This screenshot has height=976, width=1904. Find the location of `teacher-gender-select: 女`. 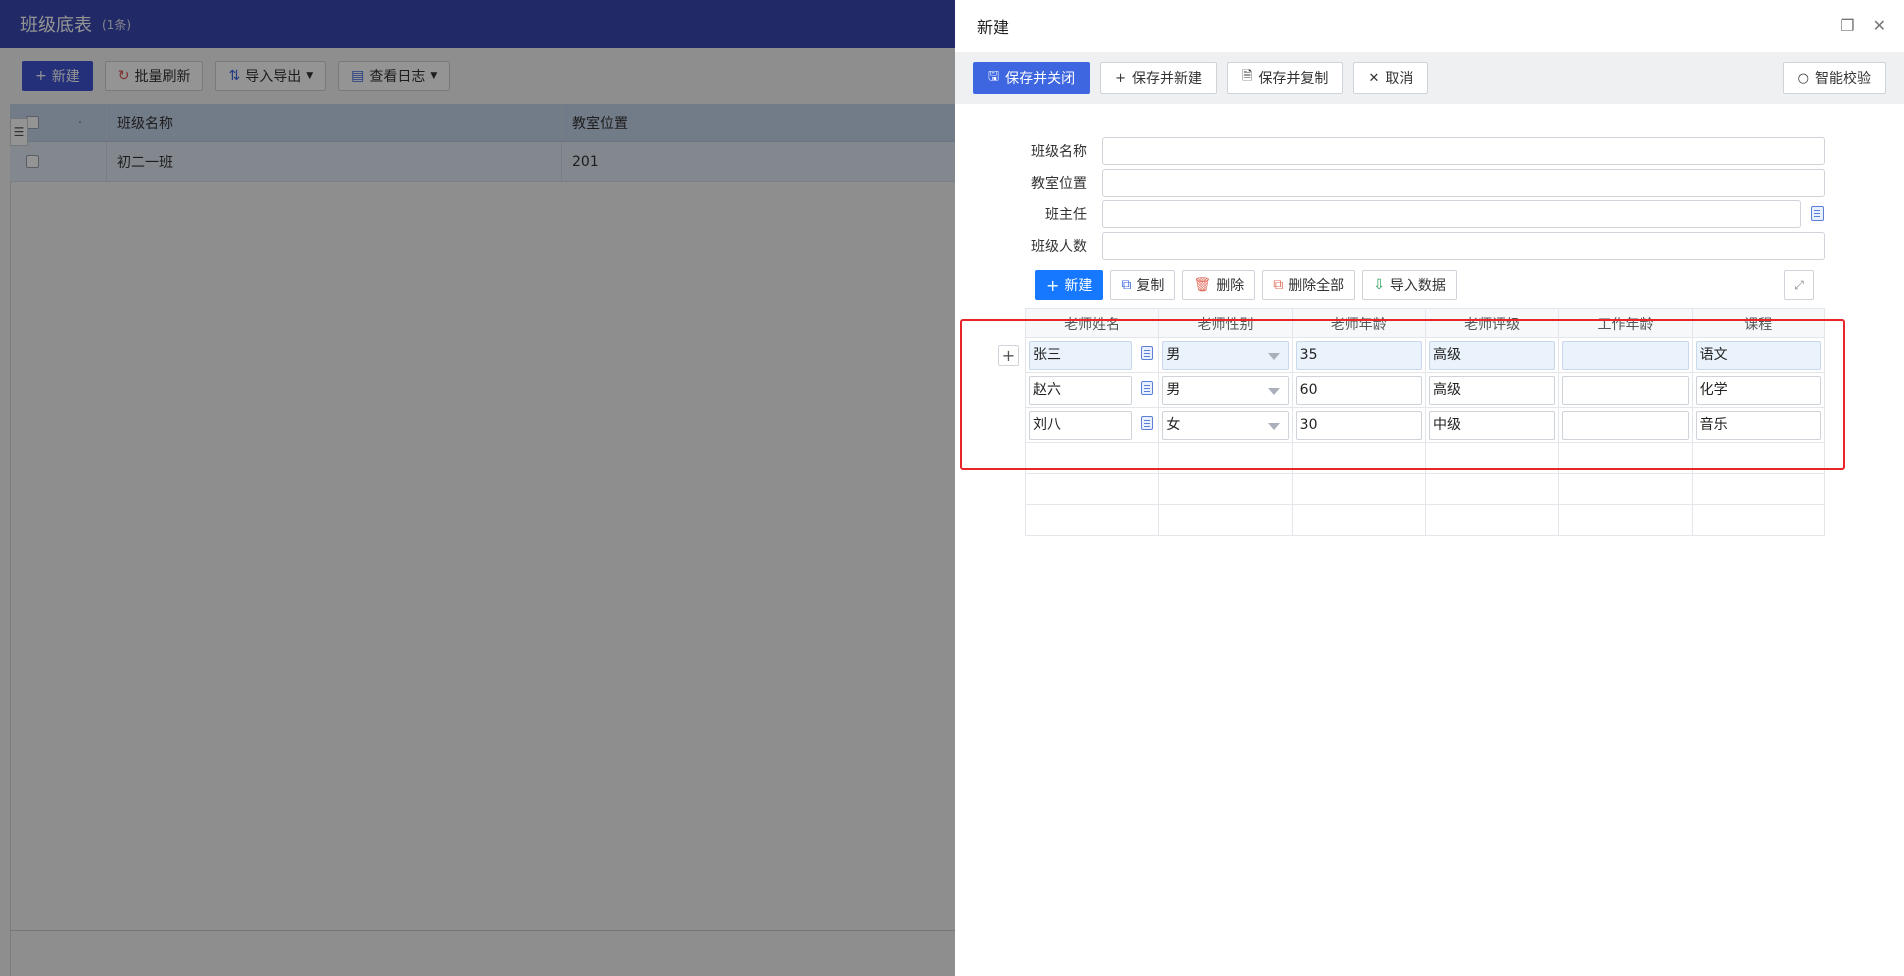

teacher-gender-select: 女 is located at coordinates (1225, 425).